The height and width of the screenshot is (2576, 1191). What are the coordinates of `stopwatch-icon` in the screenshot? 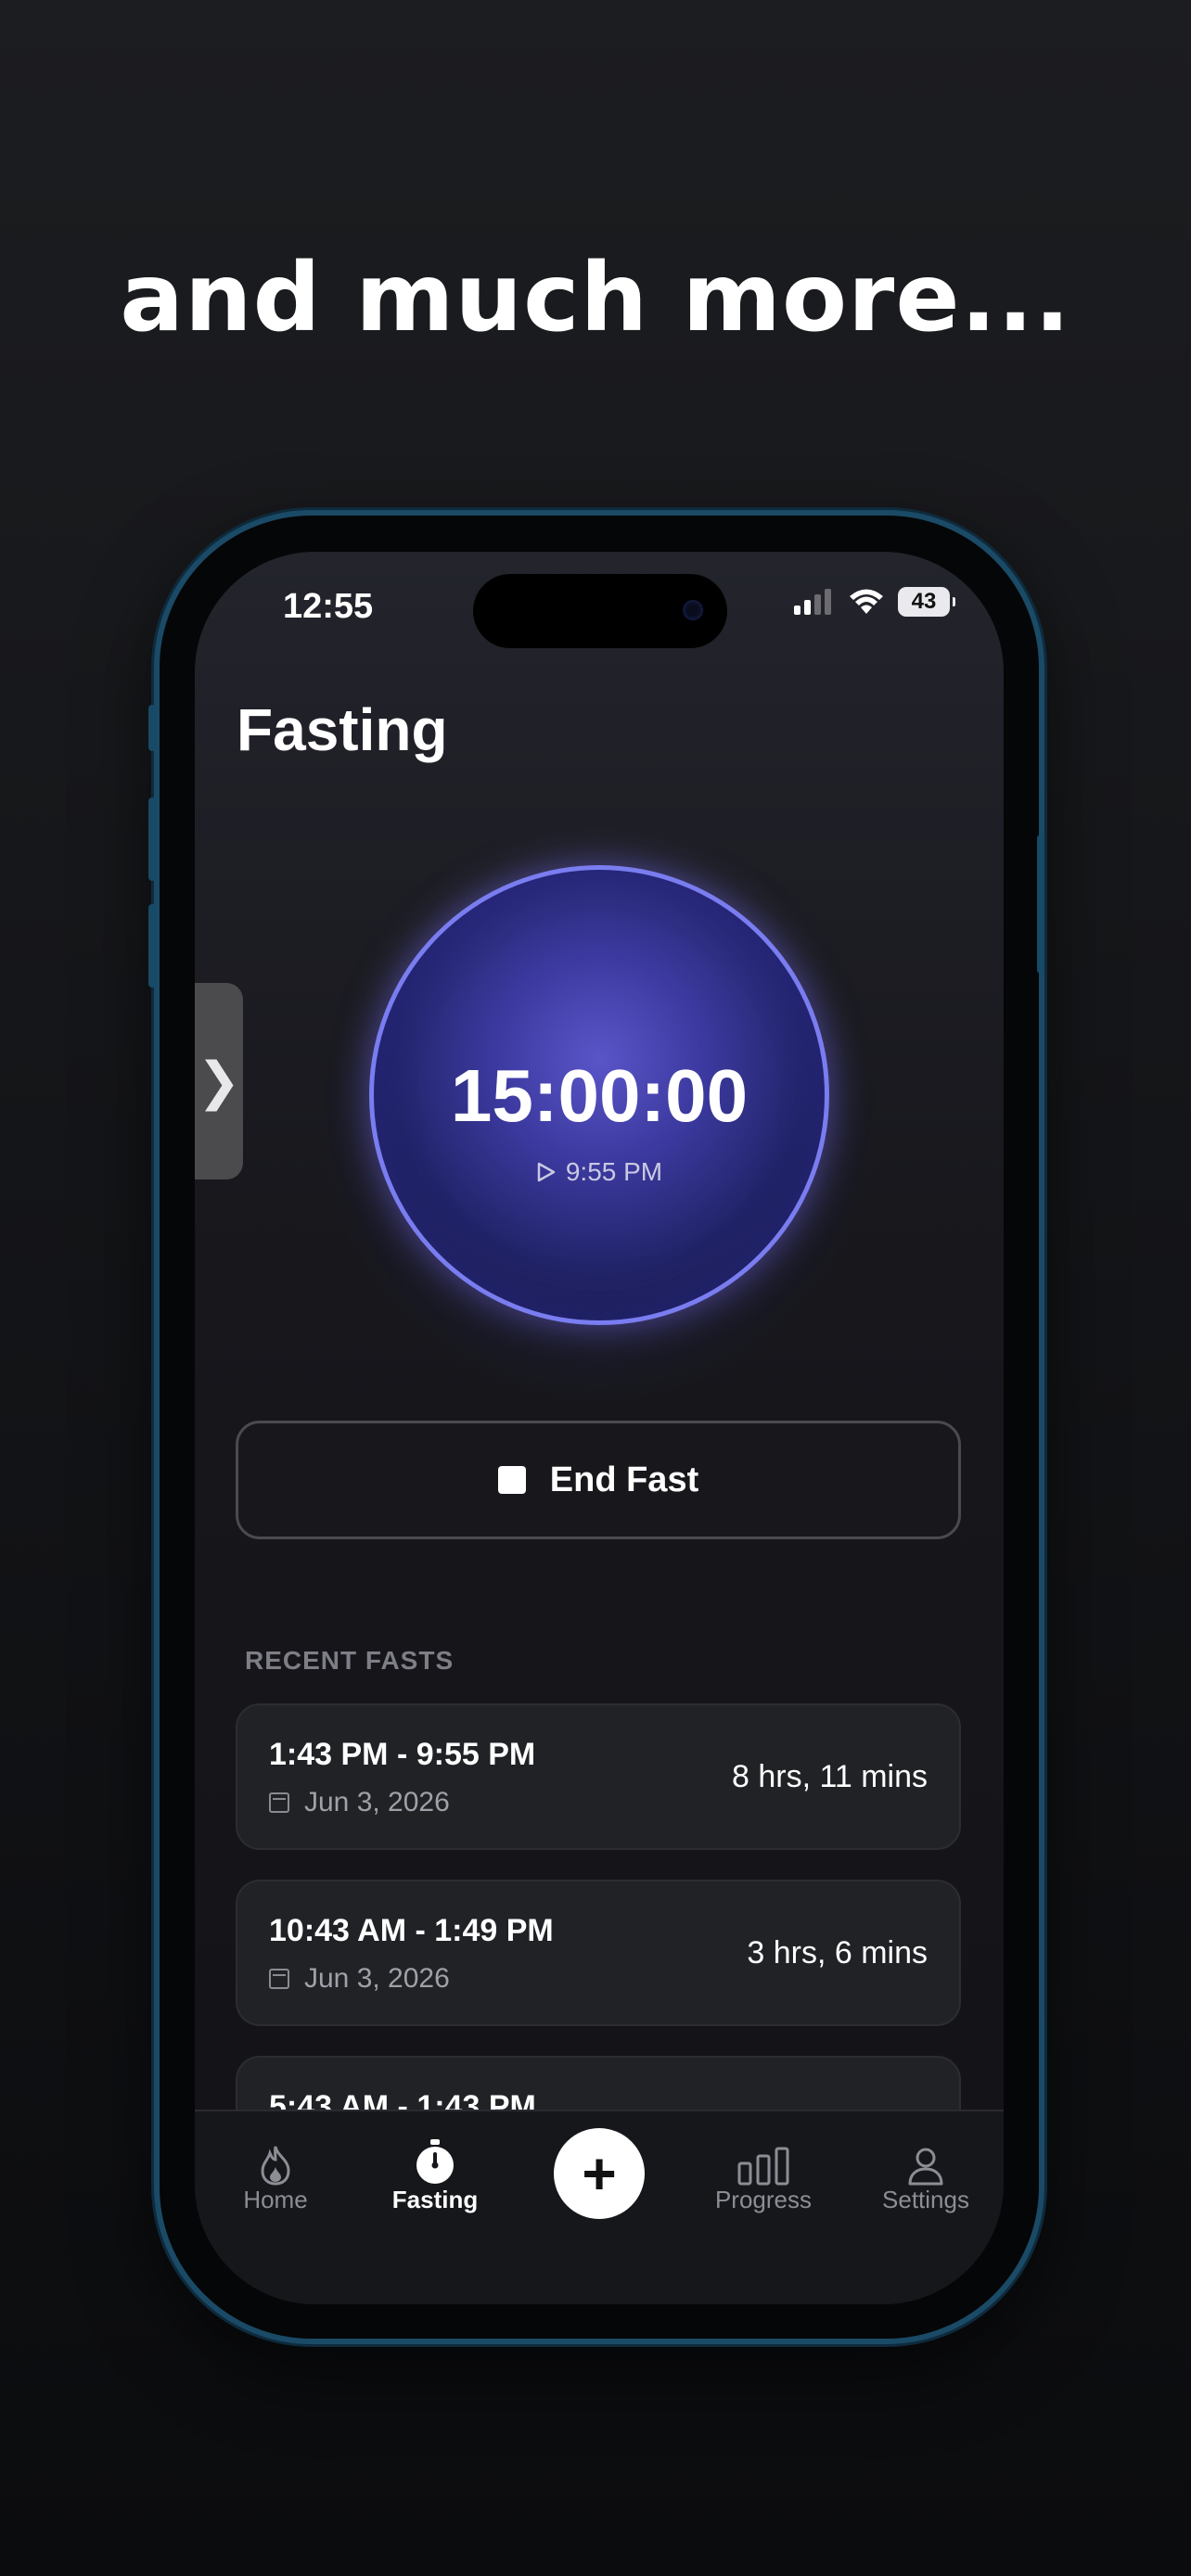 It's located at (435, 2161).